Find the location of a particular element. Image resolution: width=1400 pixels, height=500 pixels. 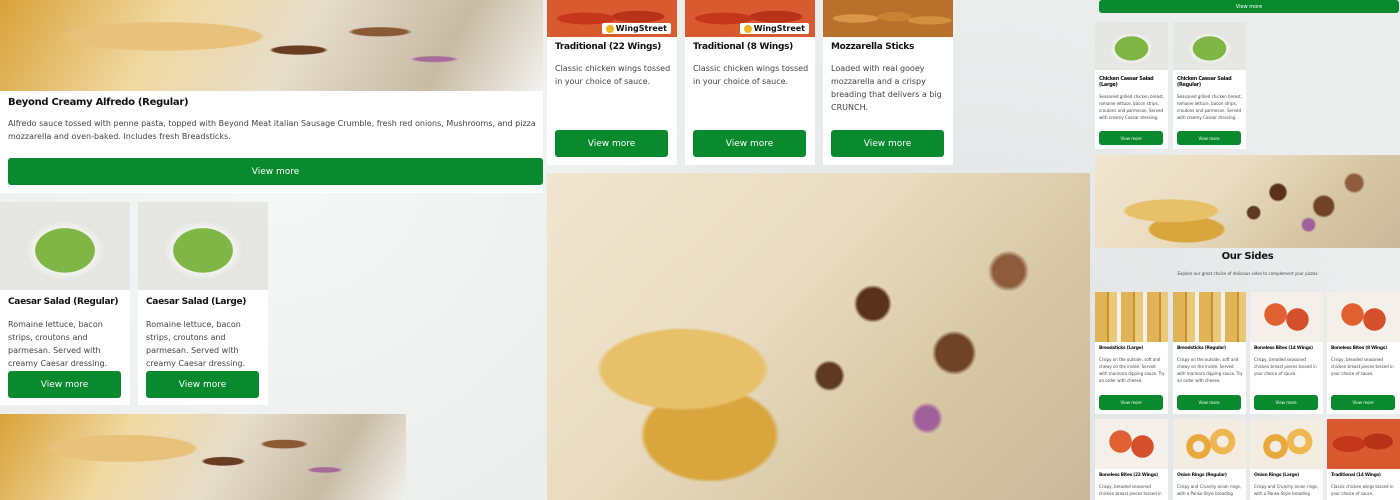

wings-8-title: Traditional (8 Wings) is located at coordinates (743, 47).